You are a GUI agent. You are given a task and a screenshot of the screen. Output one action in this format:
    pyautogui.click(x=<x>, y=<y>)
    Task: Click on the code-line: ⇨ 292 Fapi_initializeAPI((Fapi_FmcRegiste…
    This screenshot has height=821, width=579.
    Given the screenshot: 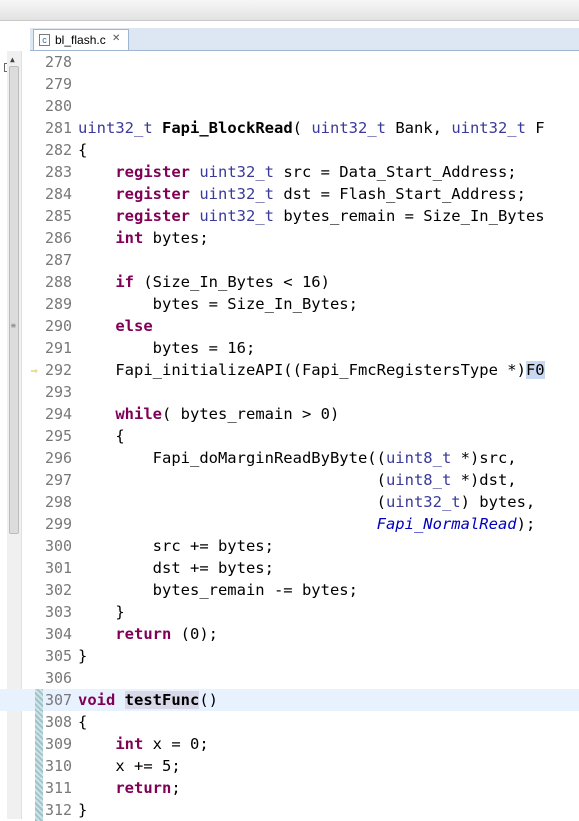 What is the action you would take?
    pyautogui.click(x=289, y=370)
    